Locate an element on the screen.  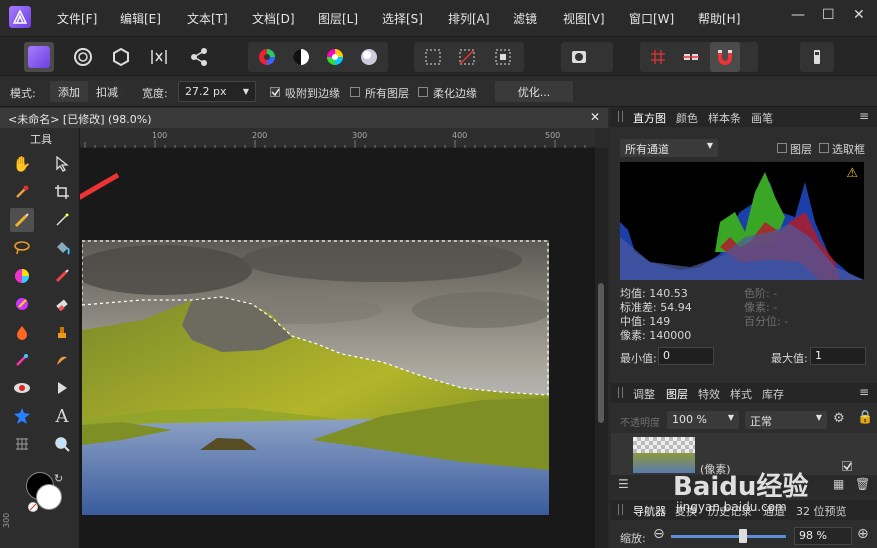
zoom-slider is located at coordinates (728, 536).